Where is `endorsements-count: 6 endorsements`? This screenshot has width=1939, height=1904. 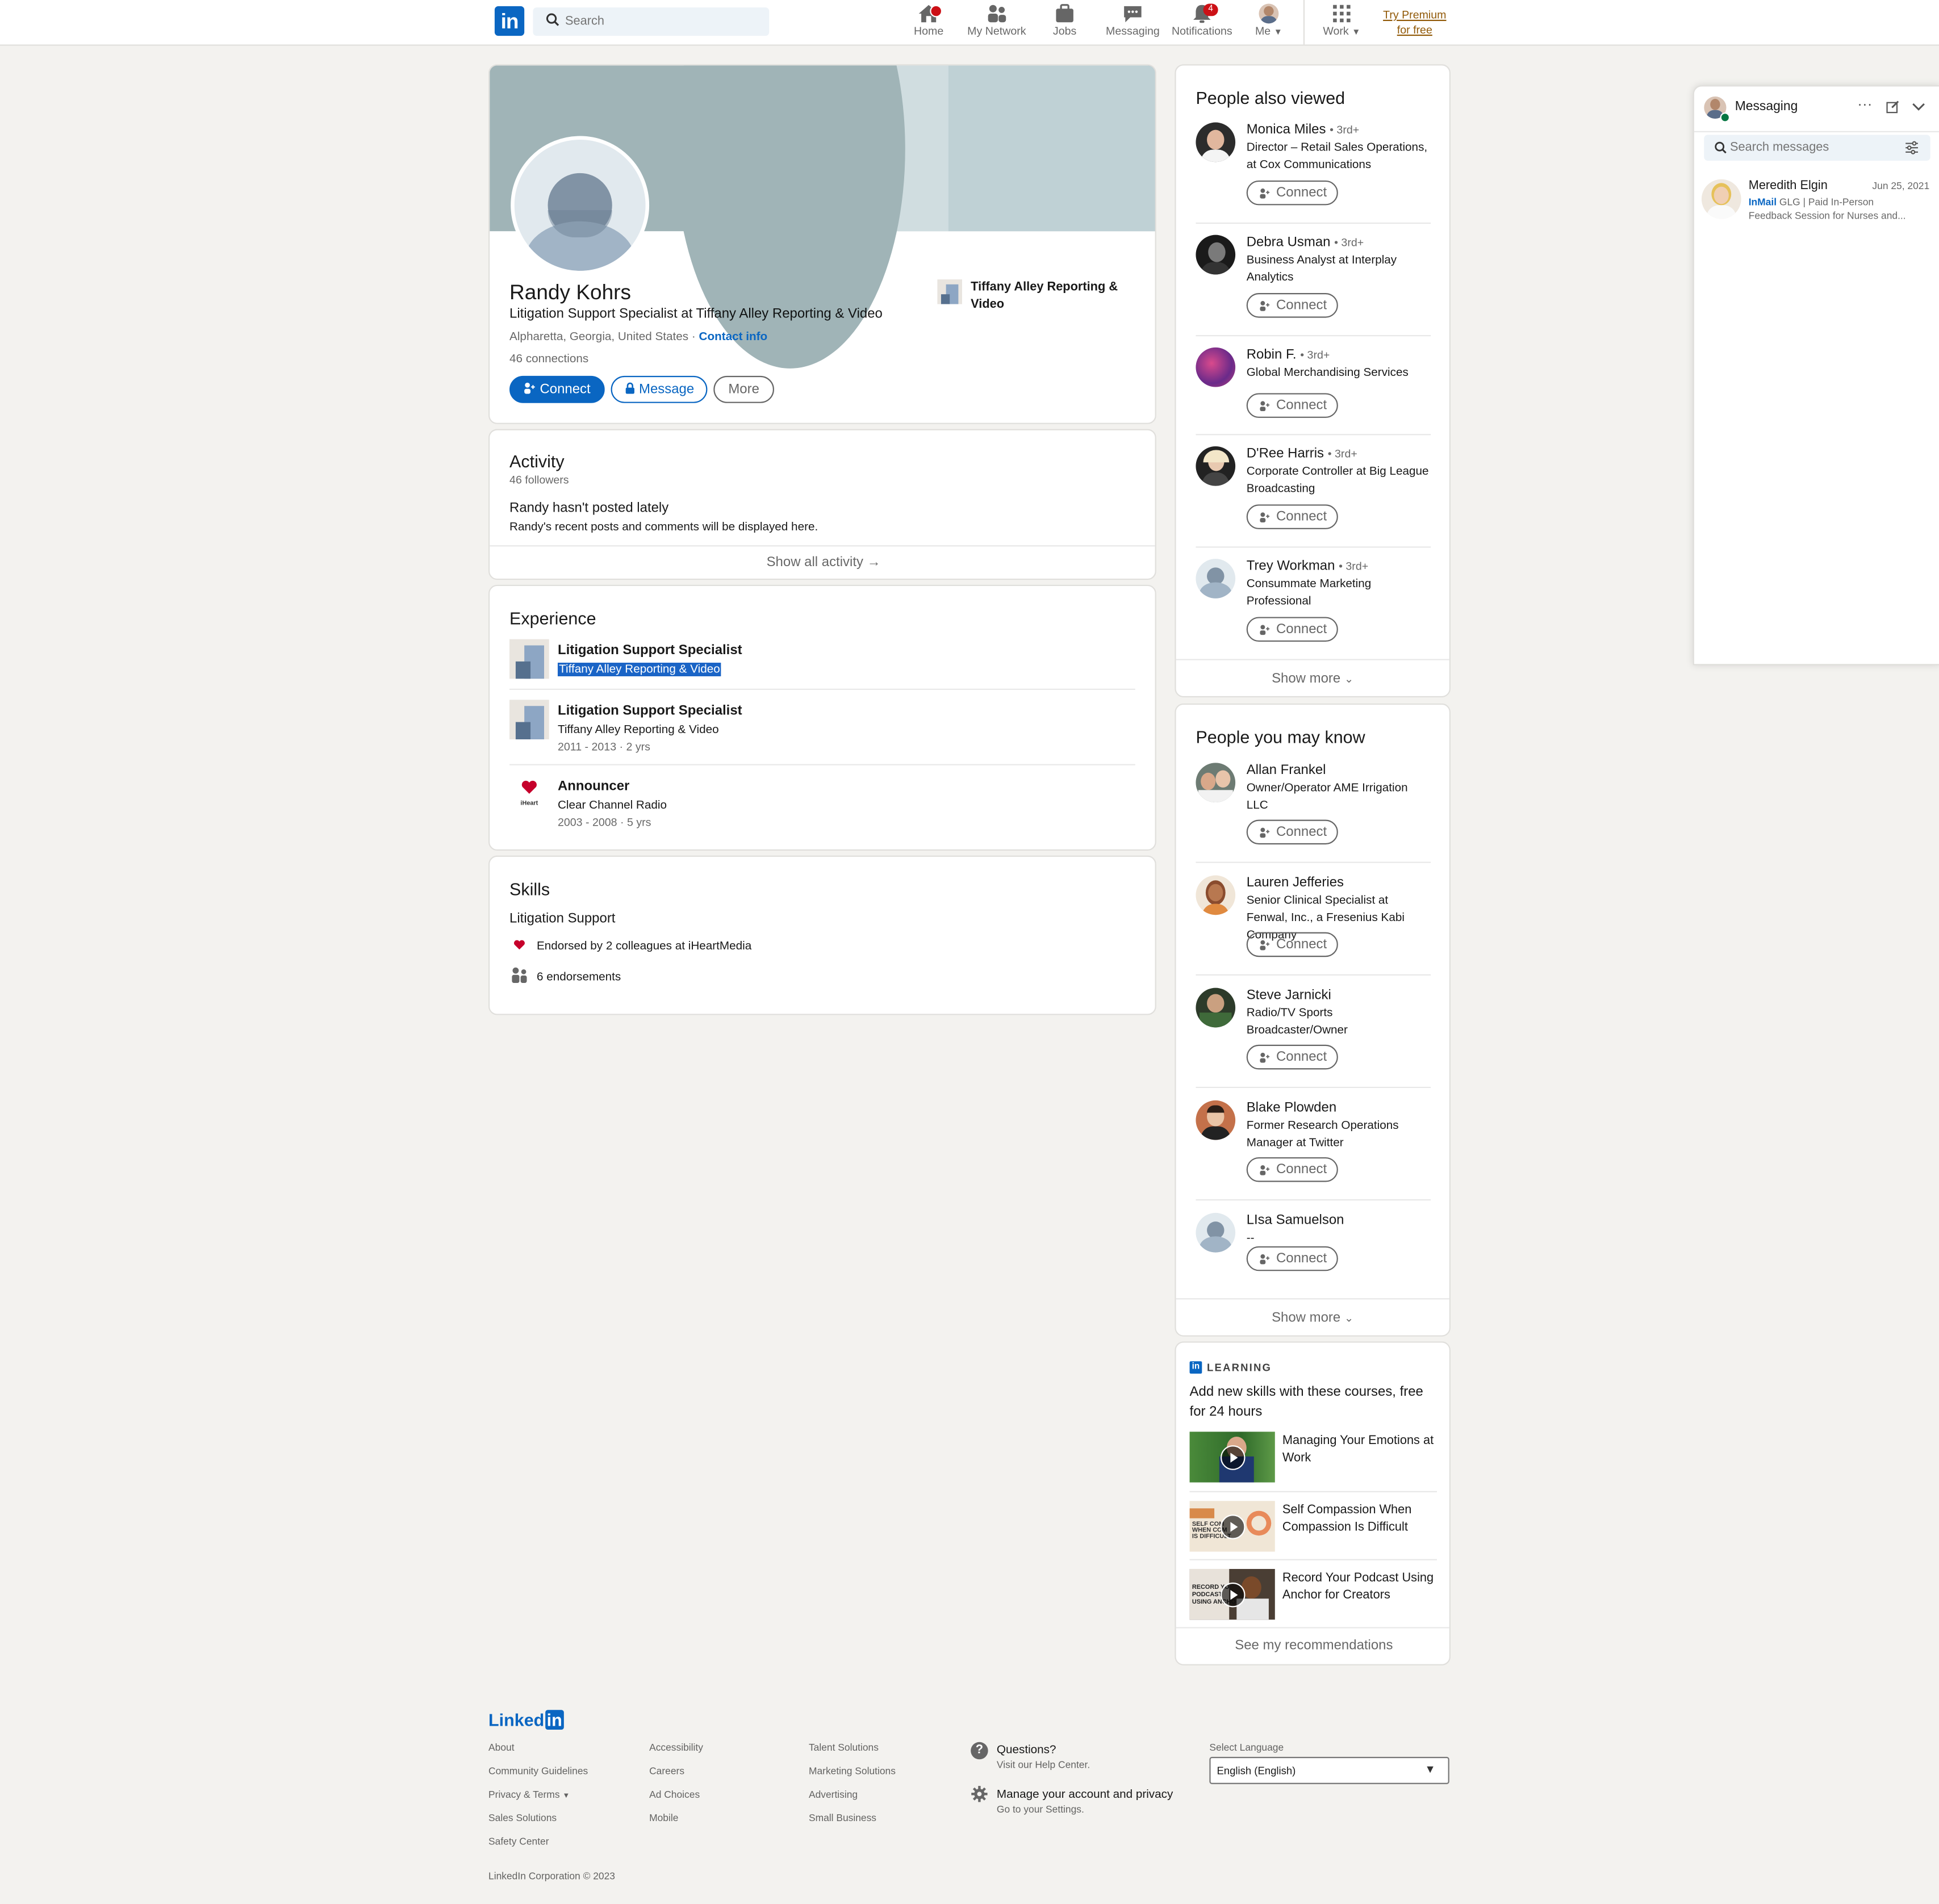 endorsements-count: 6 endorsements is located at coordinates (579, 977).